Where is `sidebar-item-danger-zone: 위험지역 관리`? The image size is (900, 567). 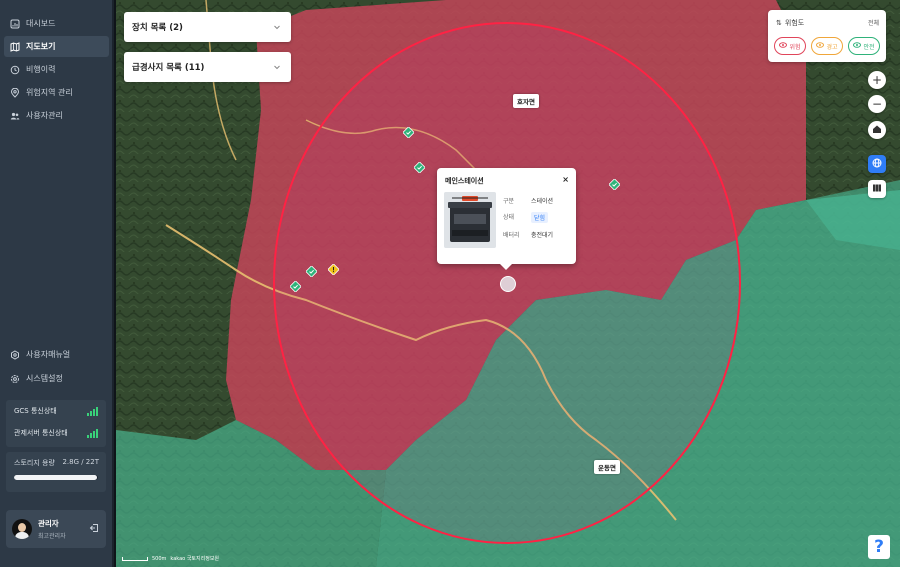 sidebar-item-danger-zone: 위험지역 관리 is located at coordinates (56, 92).